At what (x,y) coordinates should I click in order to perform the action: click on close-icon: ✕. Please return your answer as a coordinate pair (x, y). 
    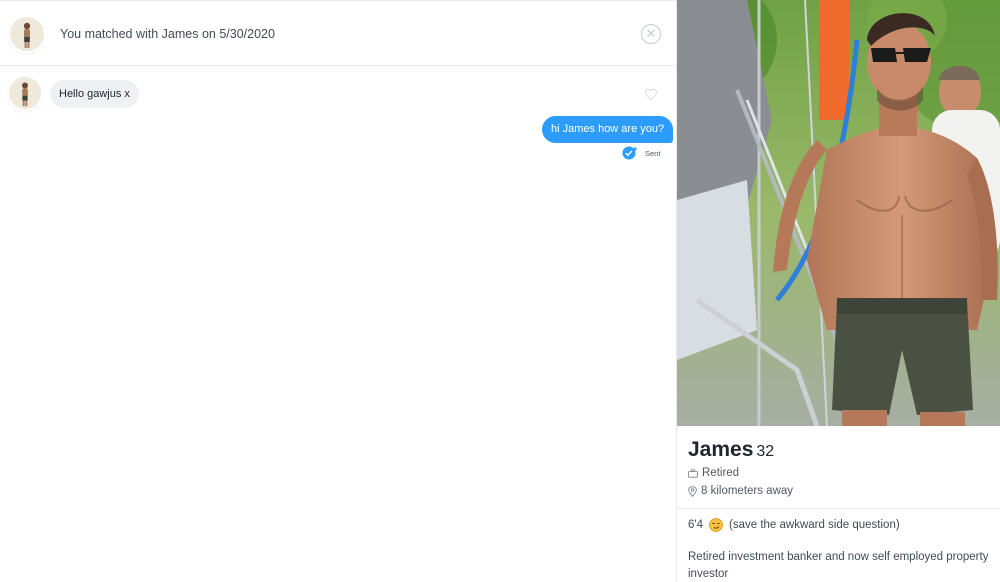
    Looking at the image, I should click on (651, 34).